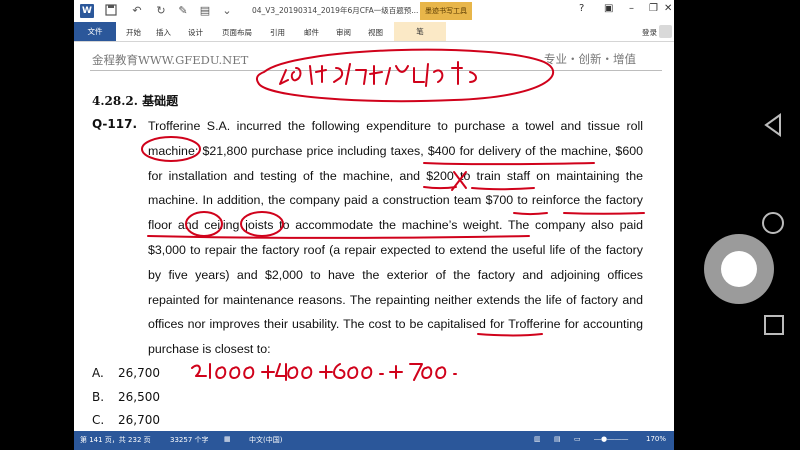  I want to click on ink-handwriting, so click(378, 74).